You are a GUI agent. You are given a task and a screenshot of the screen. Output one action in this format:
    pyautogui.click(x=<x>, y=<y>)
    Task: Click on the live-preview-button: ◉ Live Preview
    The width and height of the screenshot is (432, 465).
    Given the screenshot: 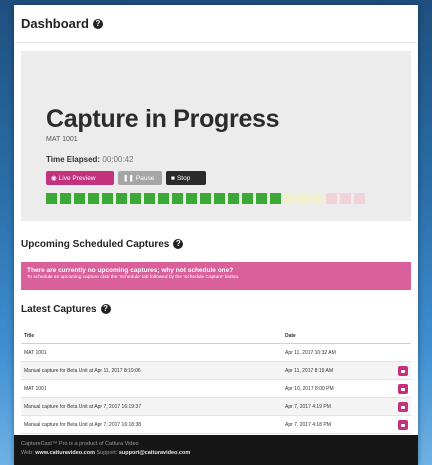 What is the action you would take?
    pyautogui.click(x=80, y=178)
    